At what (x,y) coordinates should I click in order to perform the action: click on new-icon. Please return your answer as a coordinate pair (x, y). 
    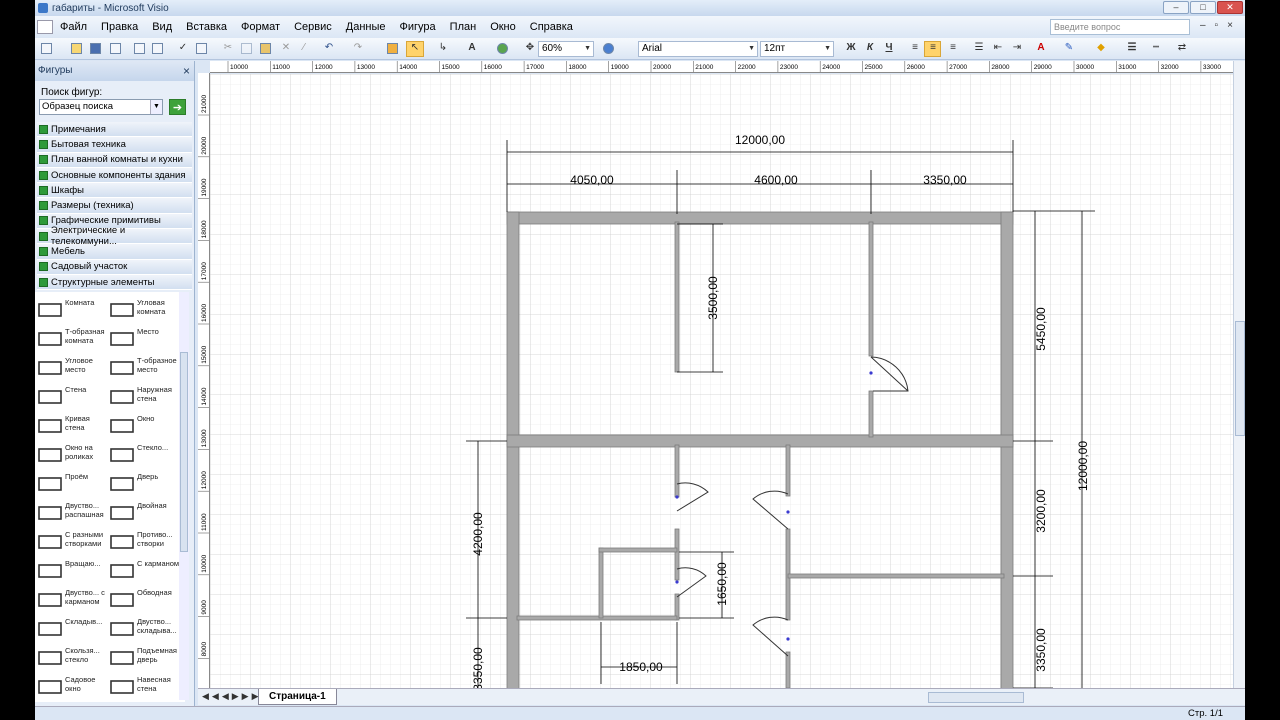
    Looking at the image, I should click on (46, 48).